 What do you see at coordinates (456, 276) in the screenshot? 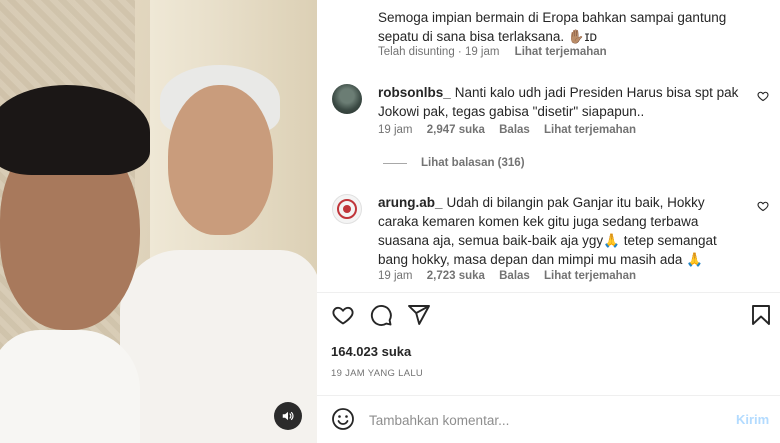
I see `comment-likes: 2,723 suka` at bounding box center [456, 276].